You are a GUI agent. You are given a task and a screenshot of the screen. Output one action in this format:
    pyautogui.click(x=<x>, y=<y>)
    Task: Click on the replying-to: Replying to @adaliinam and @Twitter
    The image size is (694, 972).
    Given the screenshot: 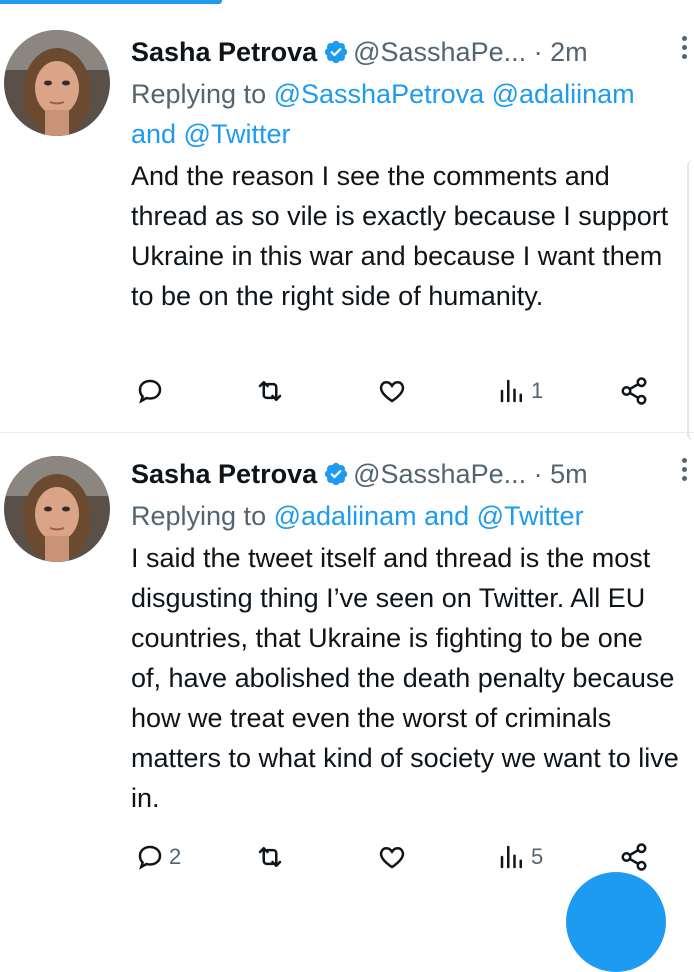 What is the action you would take?
    pyautogui.click(x=405, y=516)
    